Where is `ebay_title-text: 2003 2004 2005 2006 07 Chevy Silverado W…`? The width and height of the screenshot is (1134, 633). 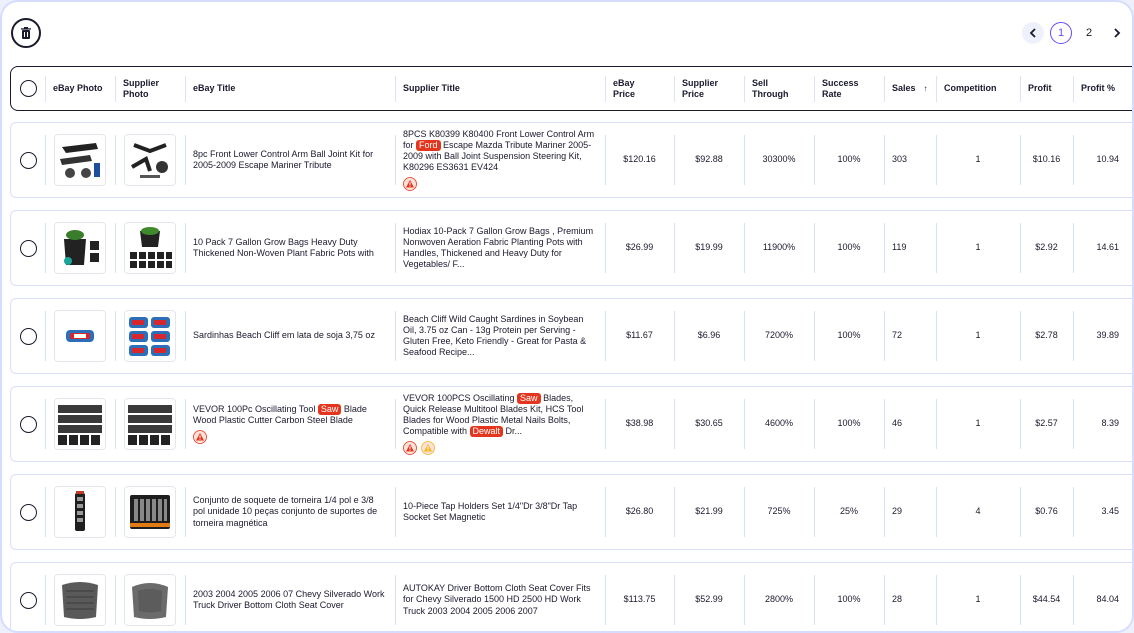 ebay_title-text: 2003 2004 2005 2006 07 Chevy Silverado W… is located at coordinates (289, 599).